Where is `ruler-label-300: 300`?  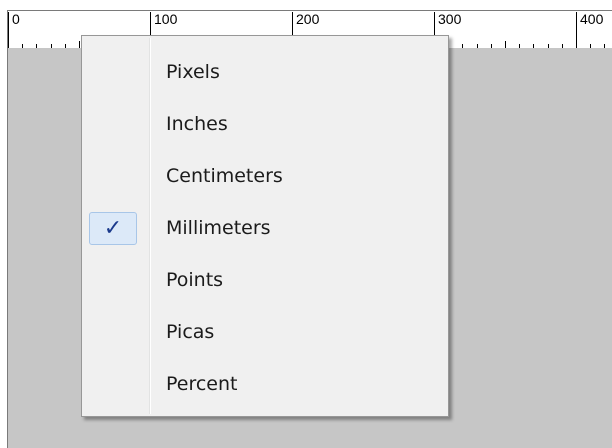 ruler-label-300: 300 is located at coordinates (450, 19).